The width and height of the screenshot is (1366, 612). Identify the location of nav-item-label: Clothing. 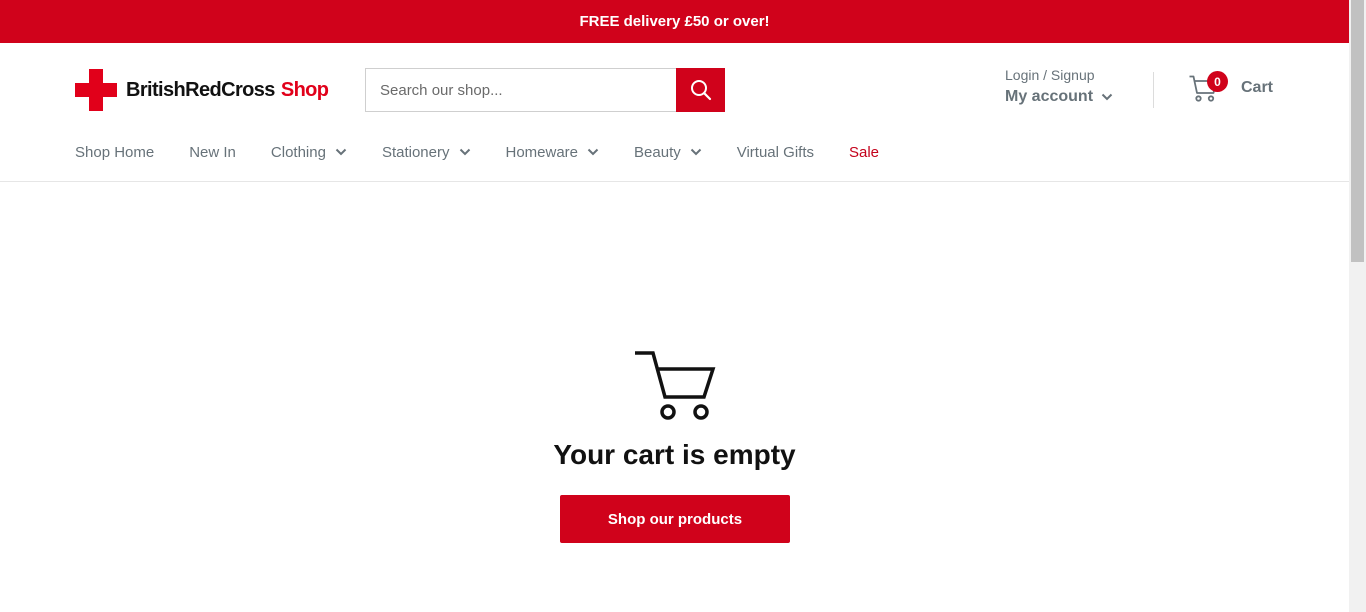
(298, 152).